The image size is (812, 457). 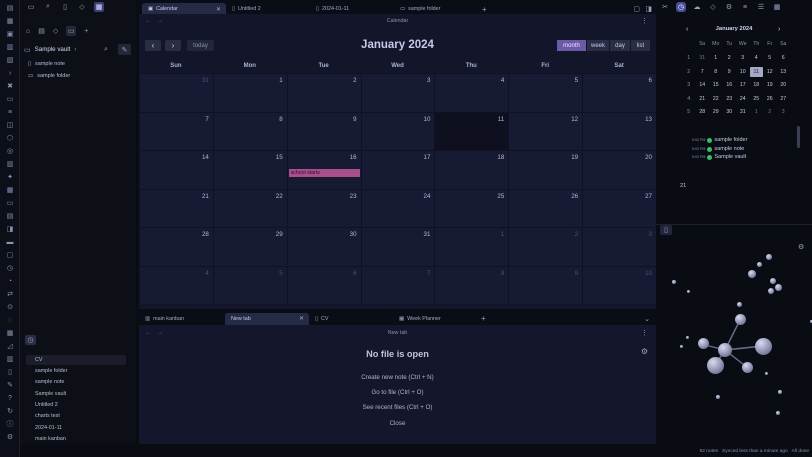 I want to click on day-cell: 15, so click(x=249, y=169).